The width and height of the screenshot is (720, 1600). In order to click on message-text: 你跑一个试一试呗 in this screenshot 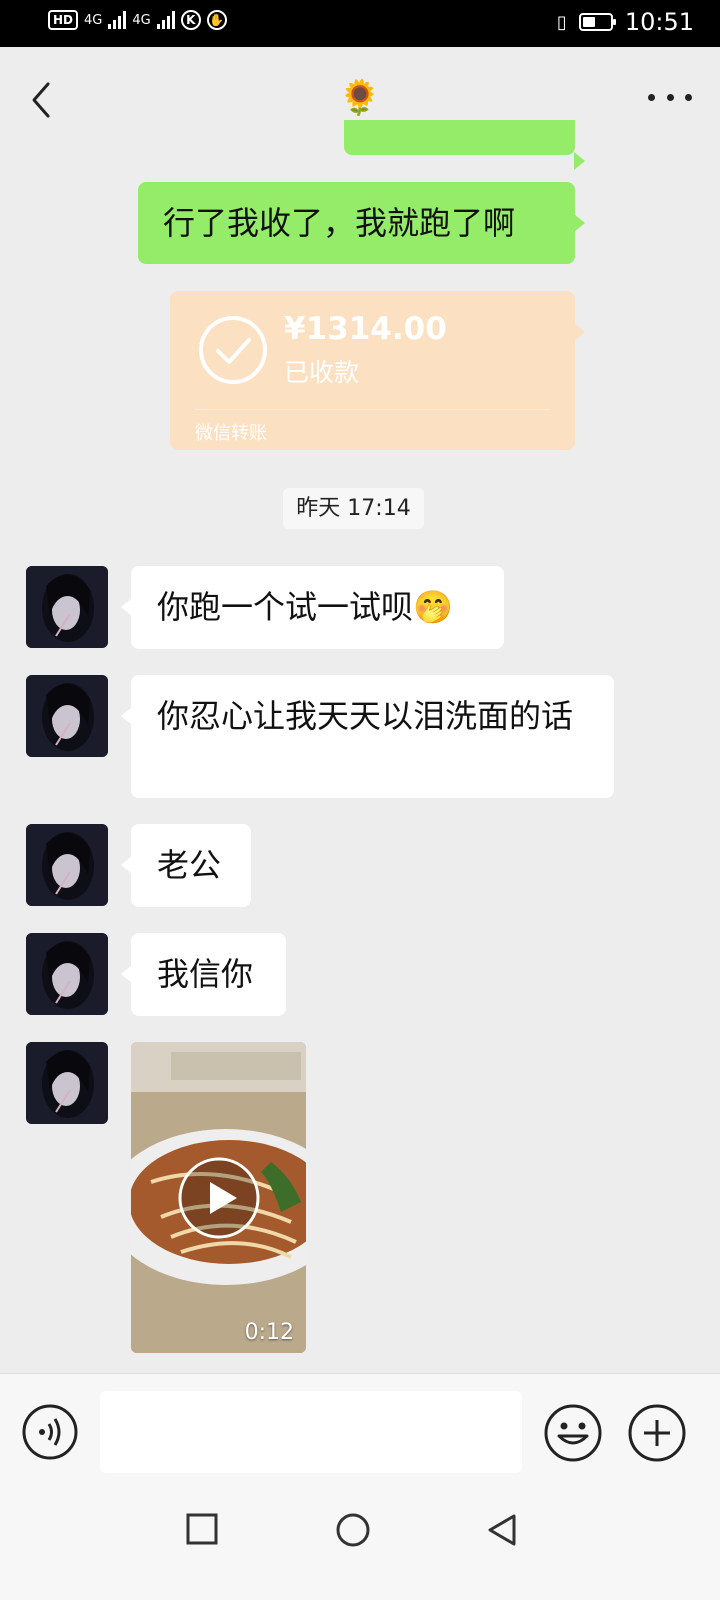, I will do `click(285, 607)`.